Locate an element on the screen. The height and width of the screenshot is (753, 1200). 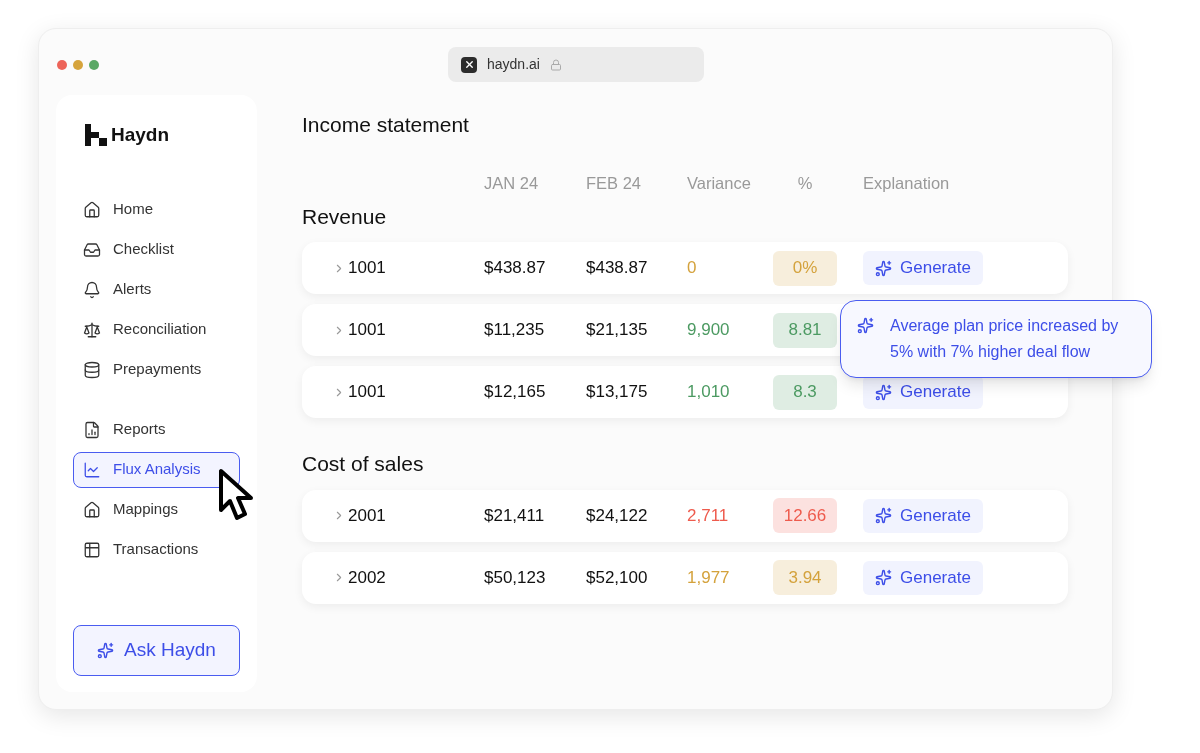
nav-item: Flux Analysis is located at coordinates (156, 469).